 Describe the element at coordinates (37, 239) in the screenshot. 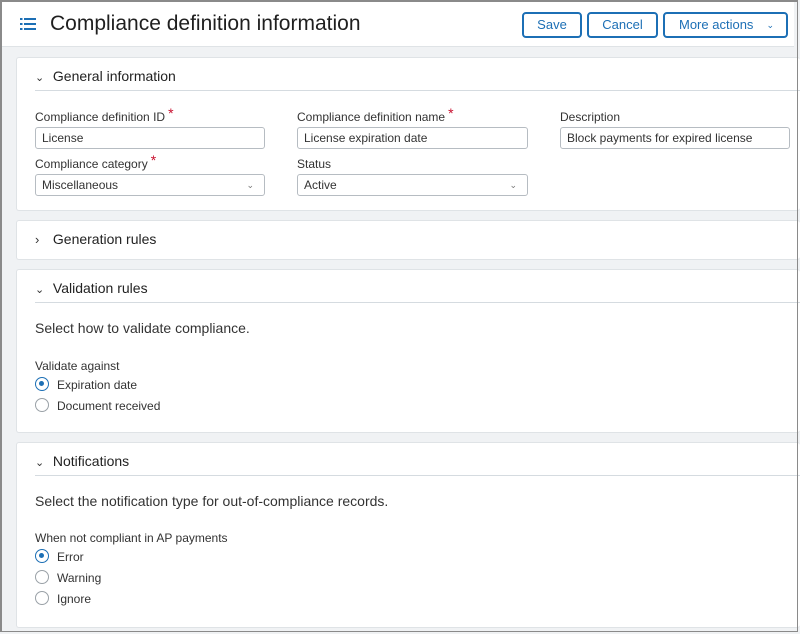

I see `chevron-right-icon: ›` at that location.